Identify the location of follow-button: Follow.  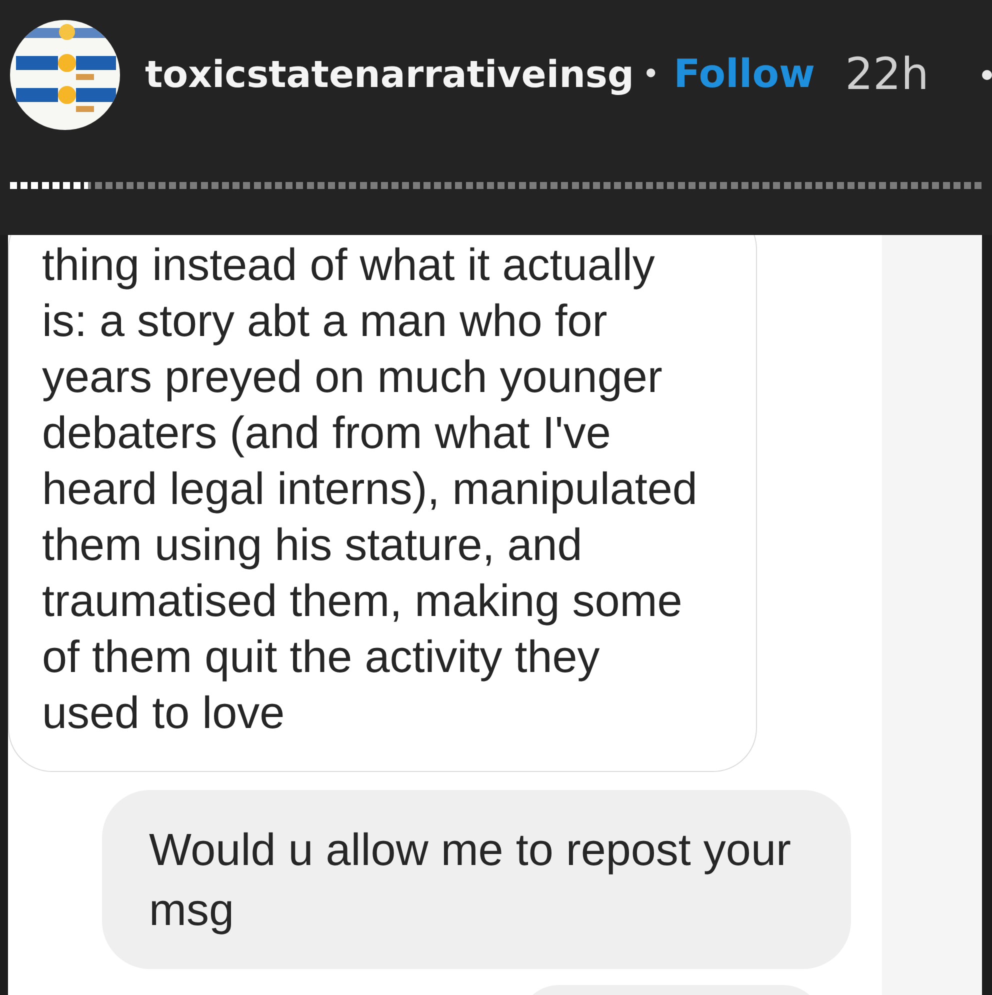
(745, 75).